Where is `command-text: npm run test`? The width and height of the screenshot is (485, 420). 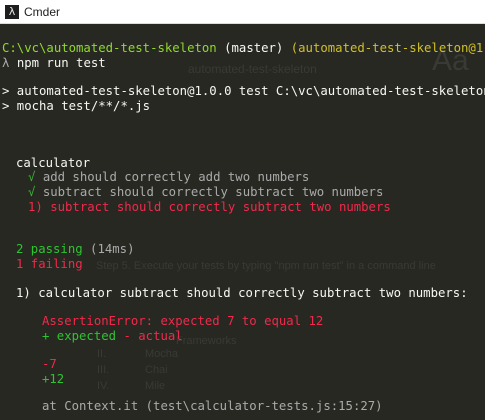
command-text: npm run test is located at coordinates (61, 63).